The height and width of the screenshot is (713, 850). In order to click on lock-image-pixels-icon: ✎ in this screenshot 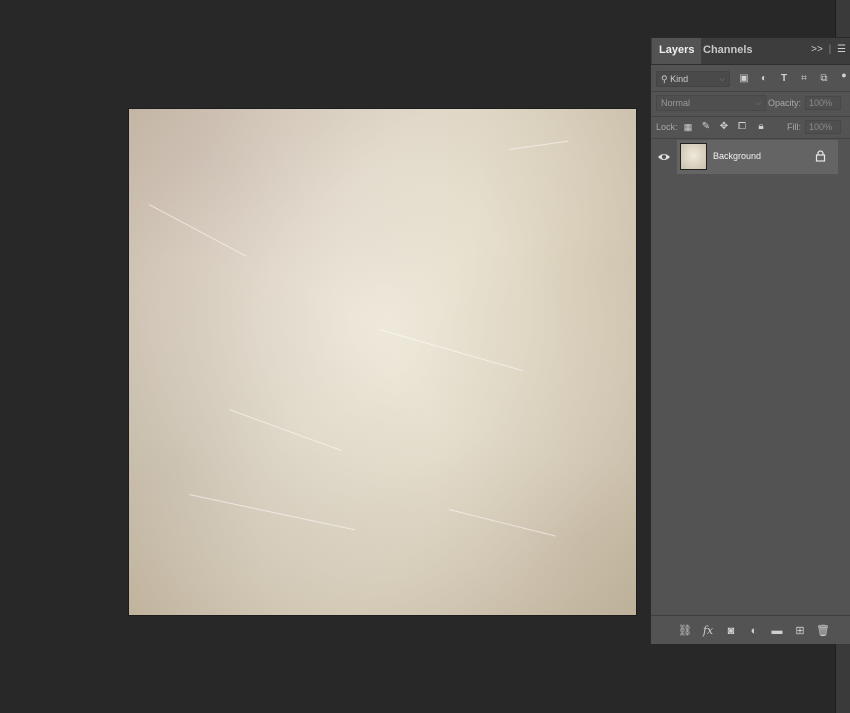, I will do `click(706, 127)`.